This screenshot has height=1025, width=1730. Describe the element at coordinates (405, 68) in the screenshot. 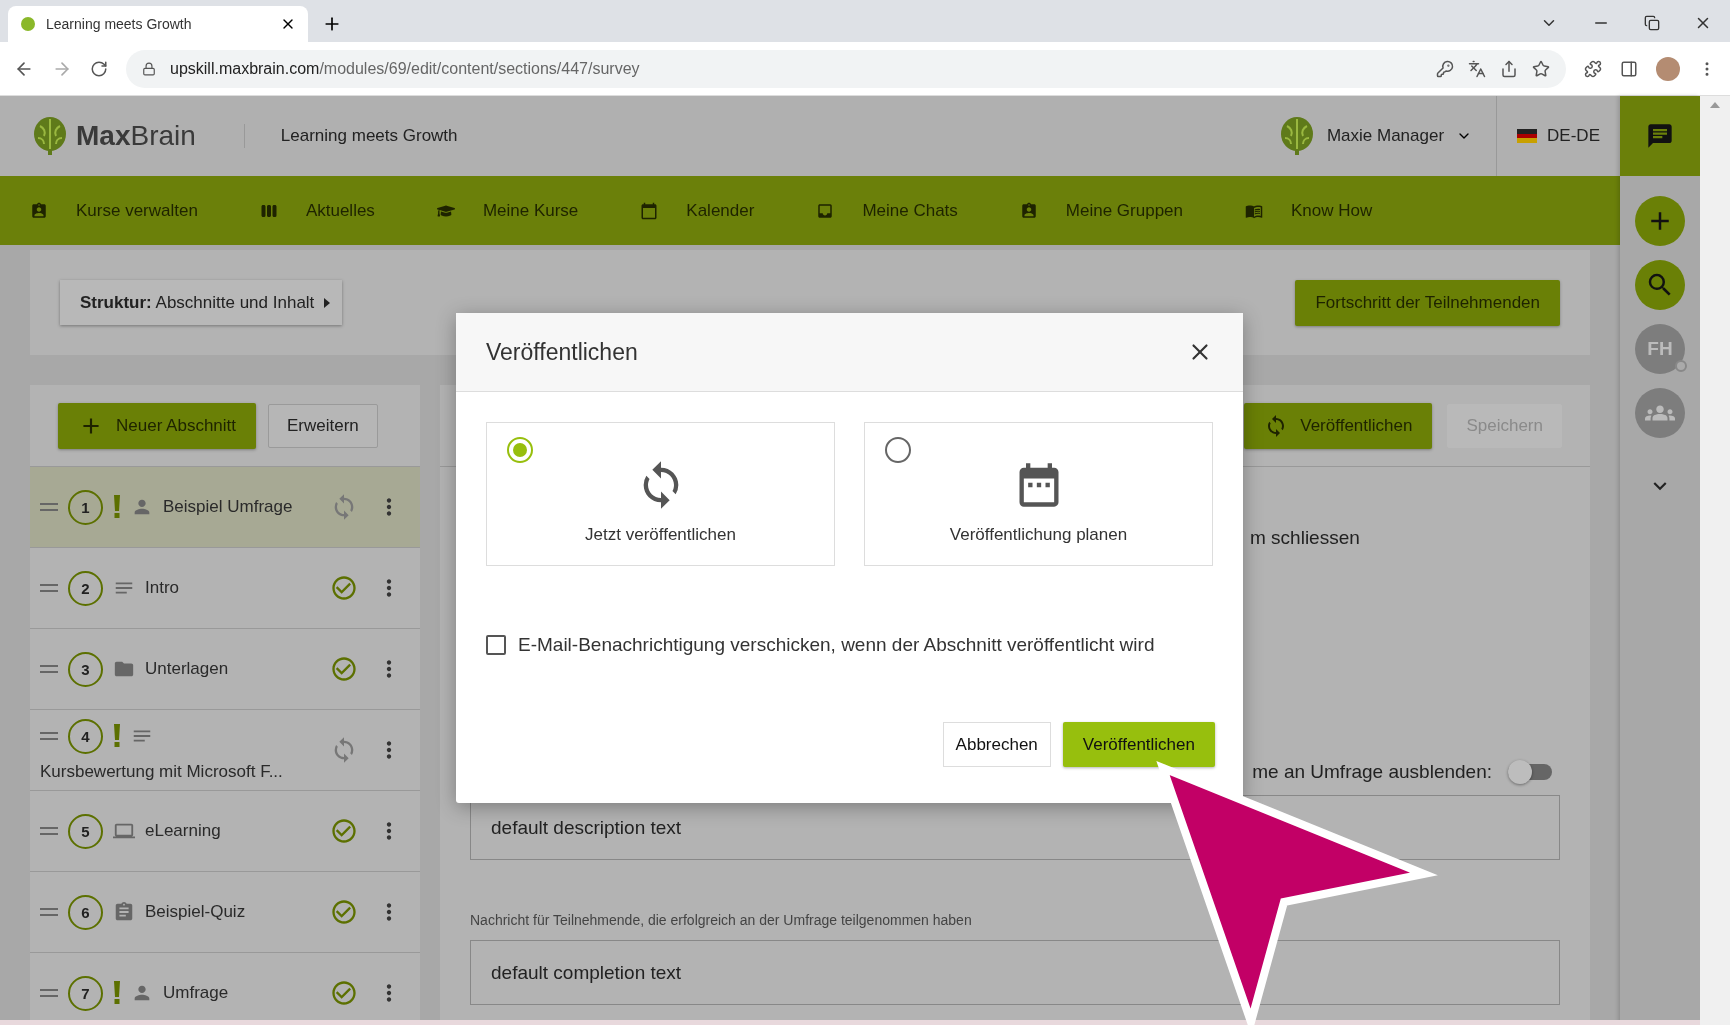

I see `url-text: upskill.maxbrain.com/modules/69/edit/content/sections/447/survey` at that location.